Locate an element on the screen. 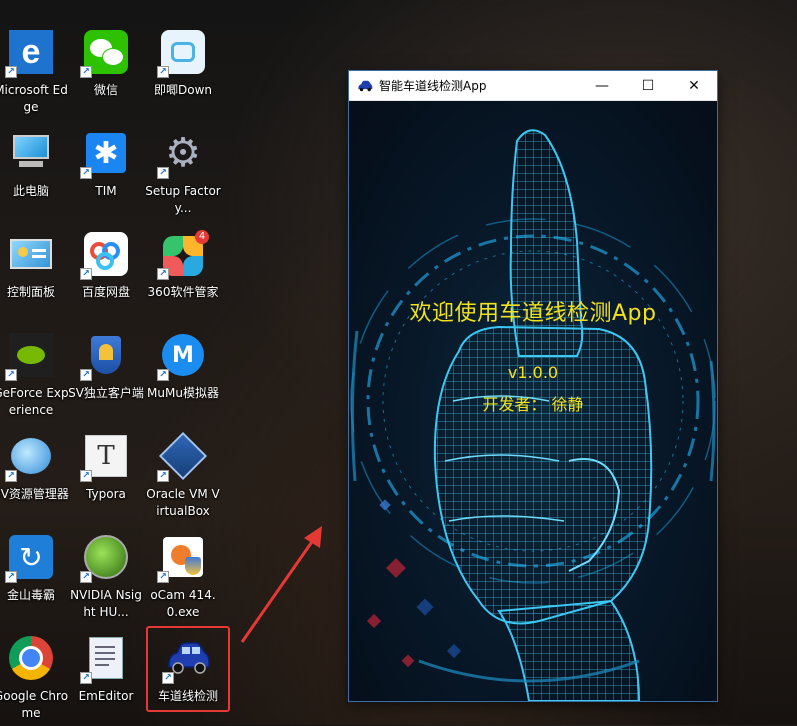 The height and width of the screenshot is (726, 797). desktop-icon-label: SV资源管理器 is located at coordinates (34, 494).